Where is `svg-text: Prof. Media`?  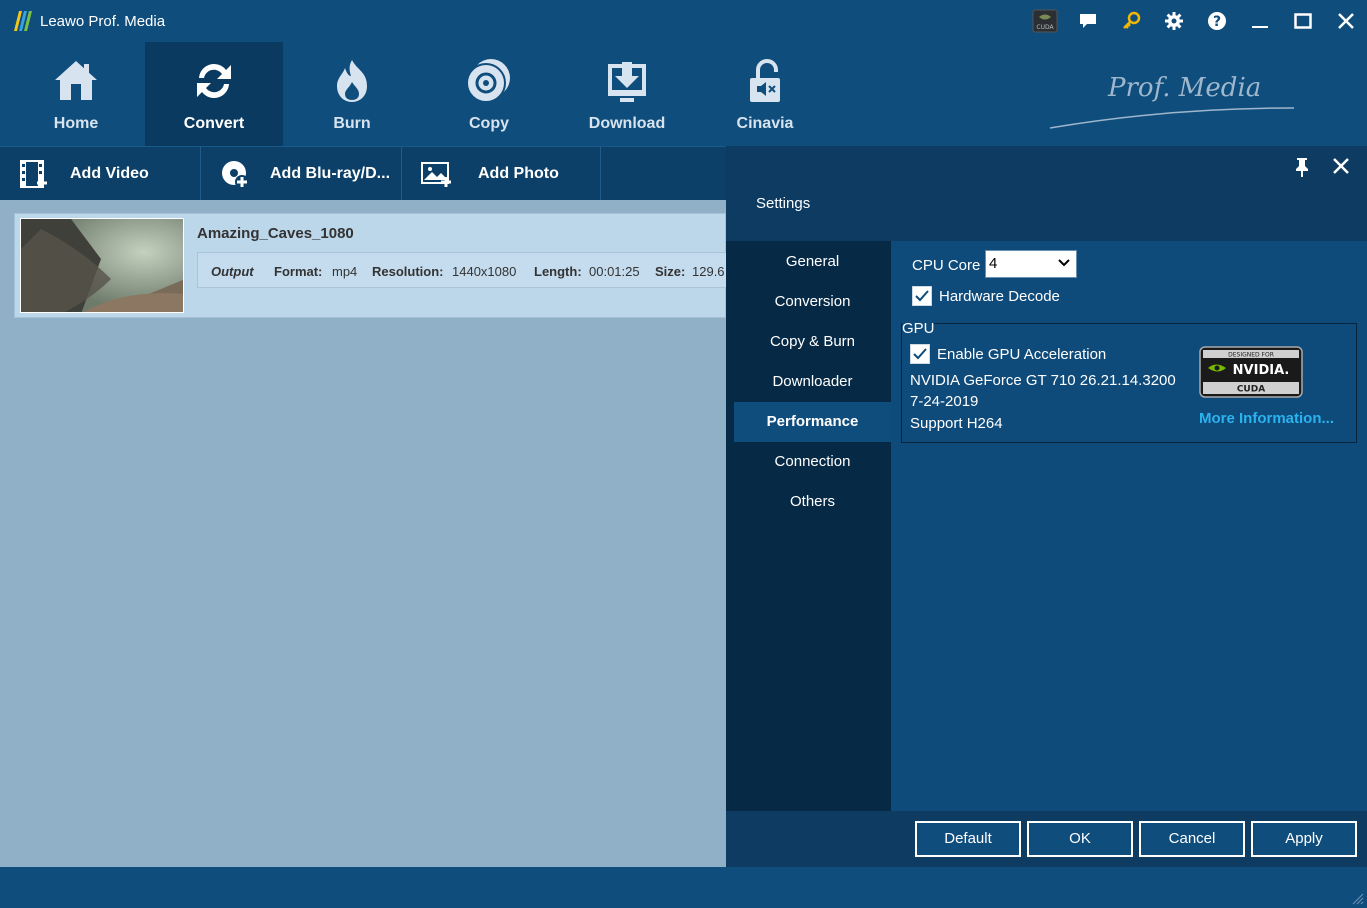 svg-text: Prof. Media is located at coordinates (1184, 88).